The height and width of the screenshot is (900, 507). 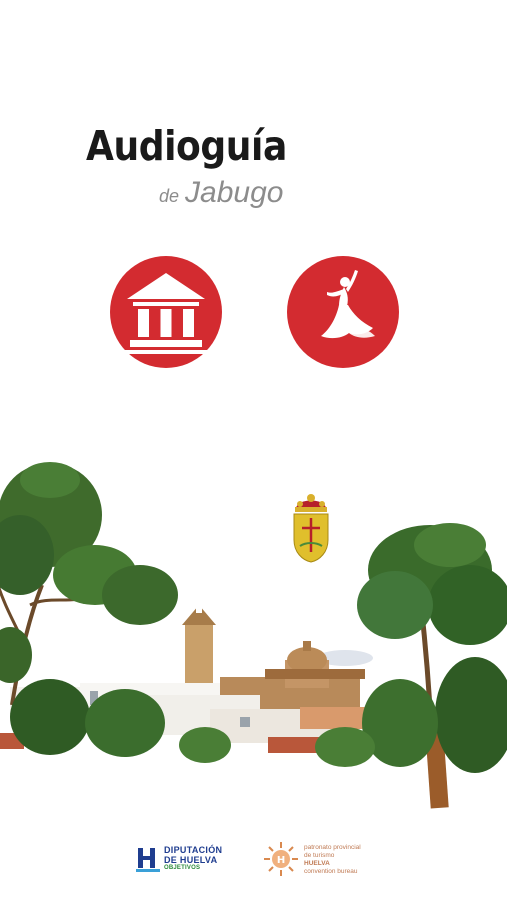 I want to click on monuments-button, so click(x=166, y=312).